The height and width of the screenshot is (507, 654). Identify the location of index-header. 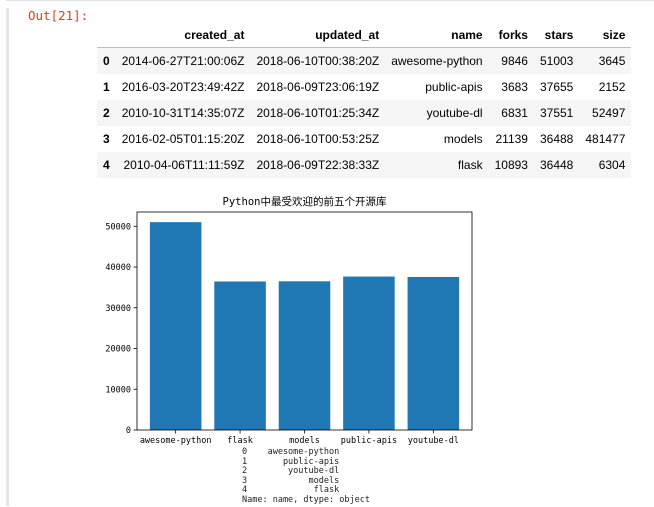
(106, 35).